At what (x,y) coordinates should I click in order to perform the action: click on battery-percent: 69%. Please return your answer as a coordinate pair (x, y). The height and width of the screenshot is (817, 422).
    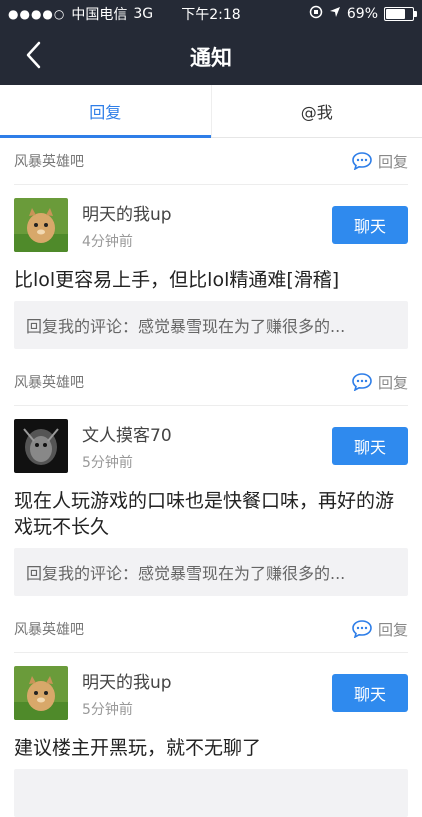
    Looking at the image, I should click on (362, 14).